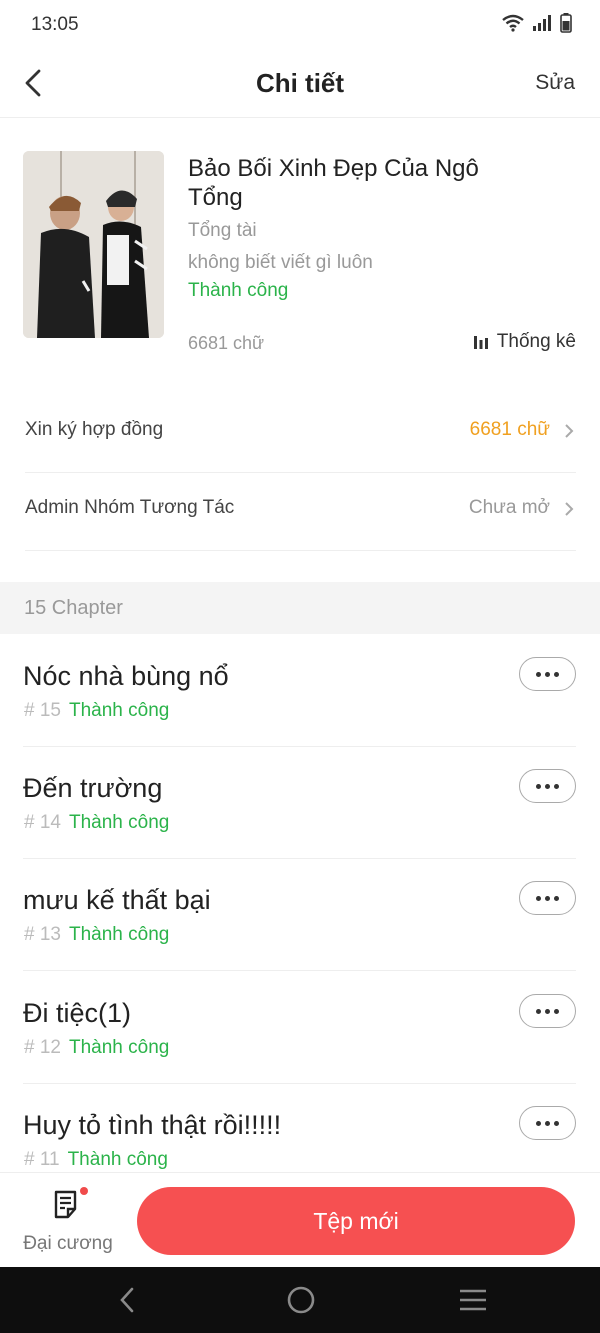 The image size is (600, 1333). Describe the element at coordinates (226, 343) in the screenshot. I see `book-word-count: 6681 chữ` at that location.